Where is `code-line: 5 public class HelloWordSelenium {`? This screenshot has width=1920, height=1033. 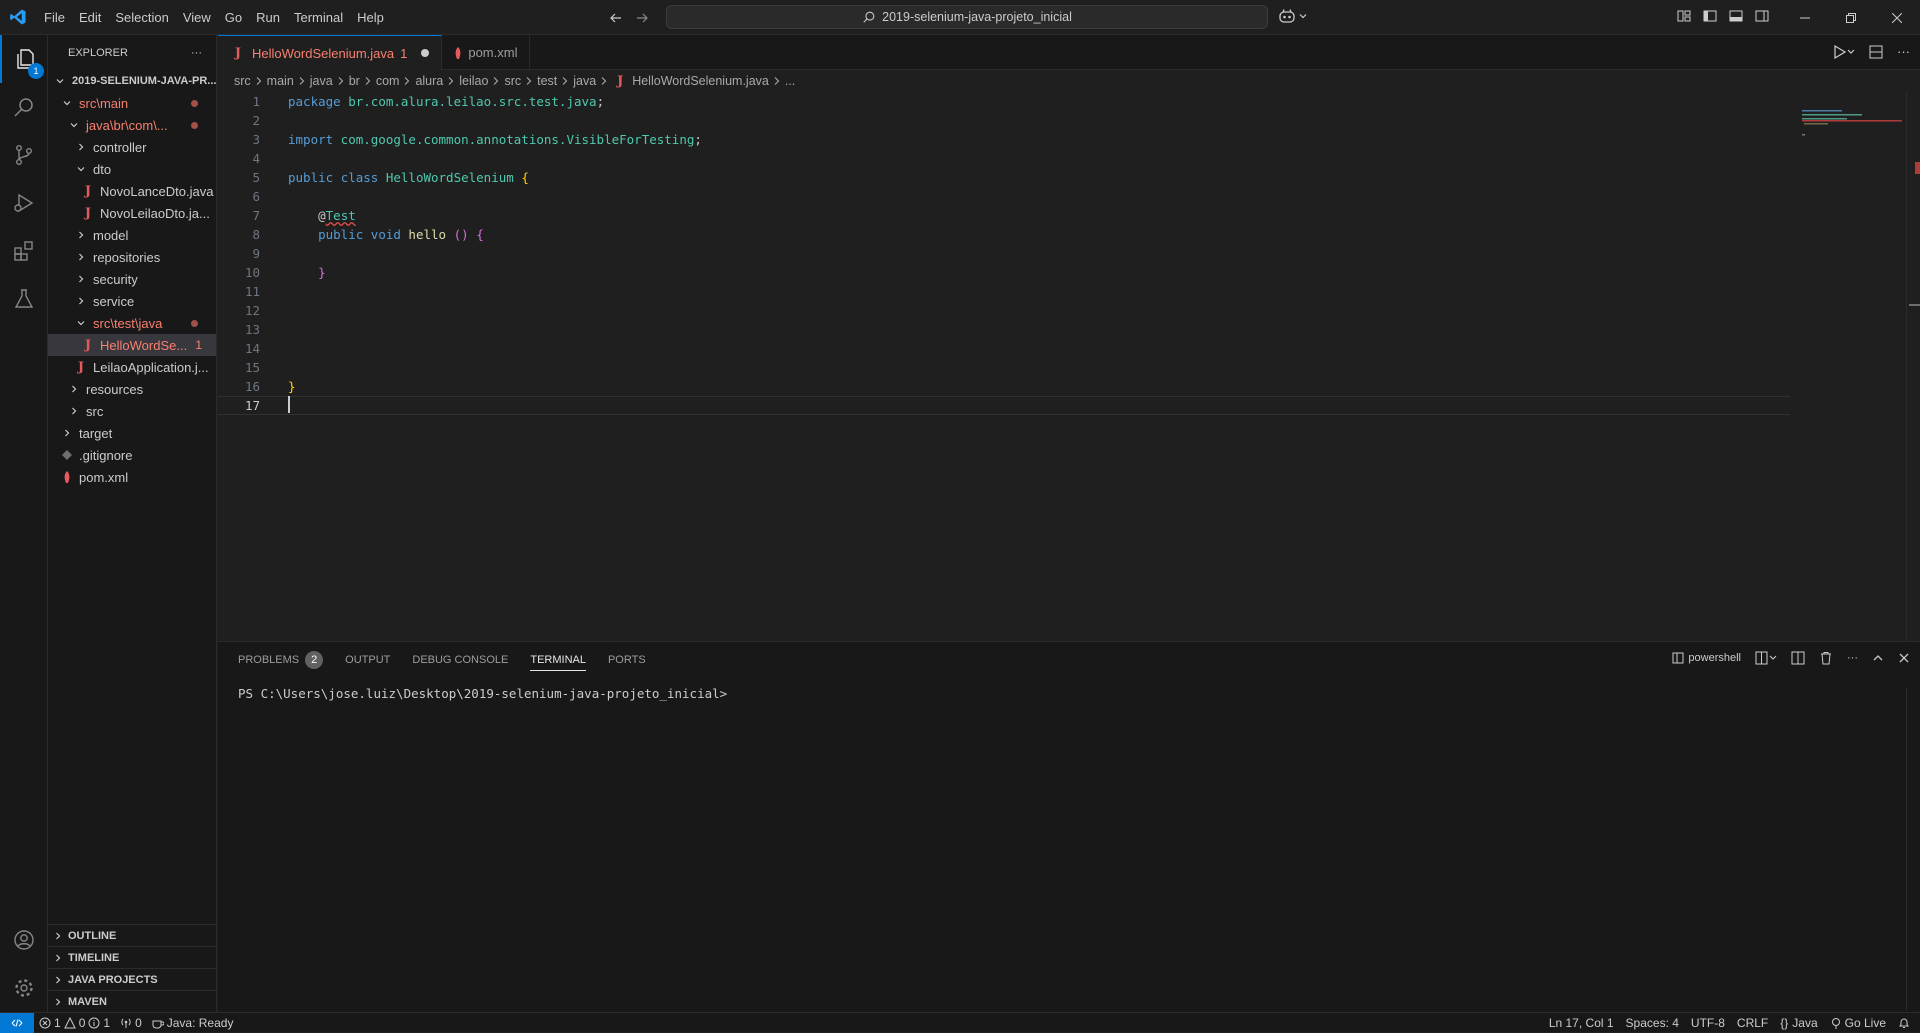 code-line: 5 public class HelloWordSelenium { is located at coordinates (1061, 177).